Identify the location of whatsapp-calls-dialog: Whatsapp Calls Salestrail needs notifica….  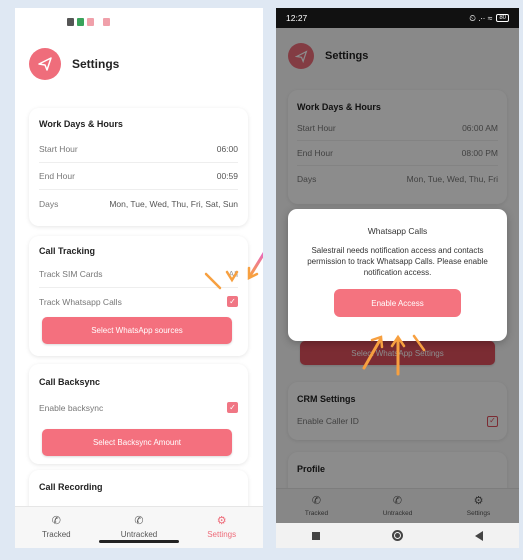
(397, 275).